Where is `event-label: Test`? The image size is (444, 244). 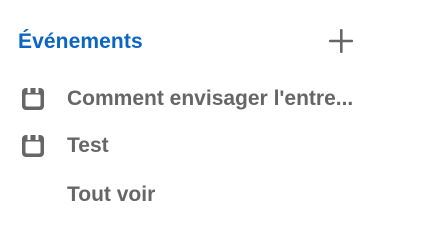 event-label: Test is located at coordinates (88, 145).